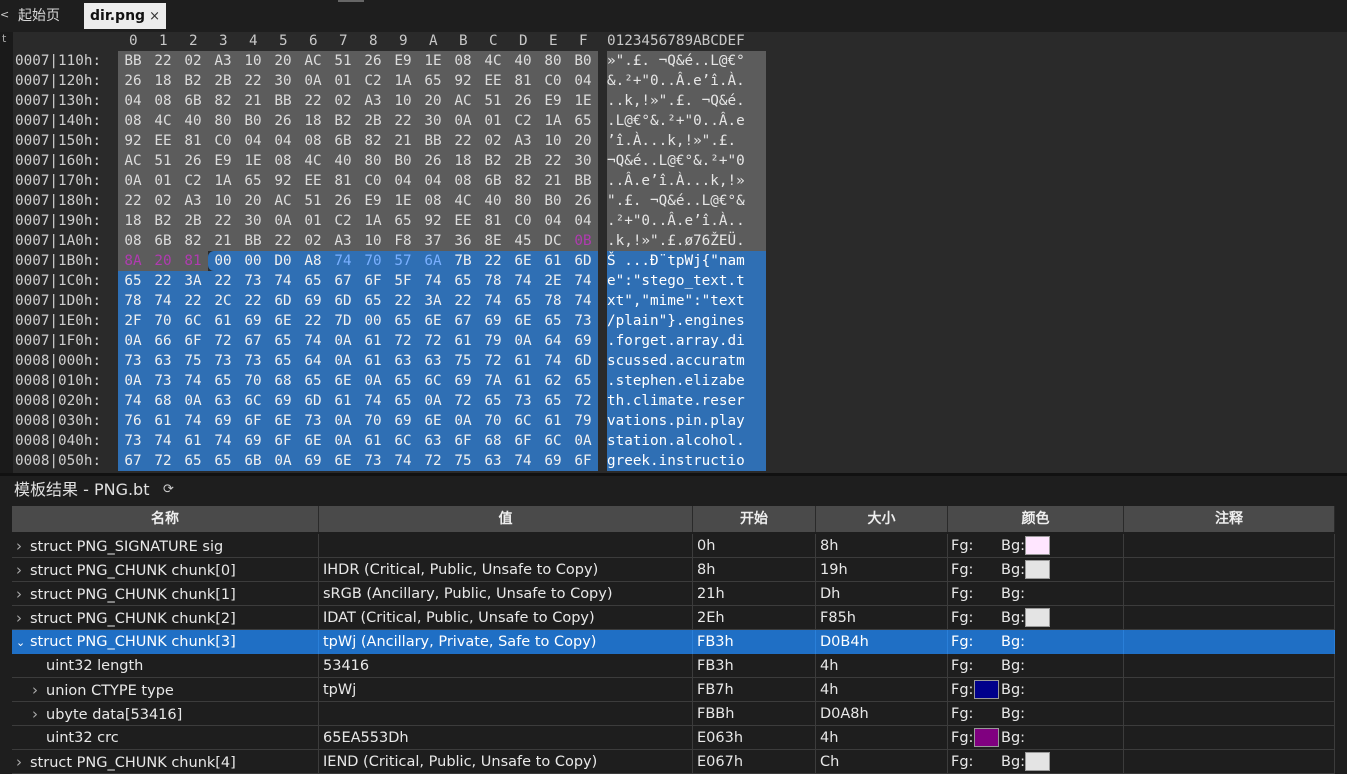  Describe the element at coordinates (343, 61) in the screenshot. I see `hex-byte: 51` at that location.